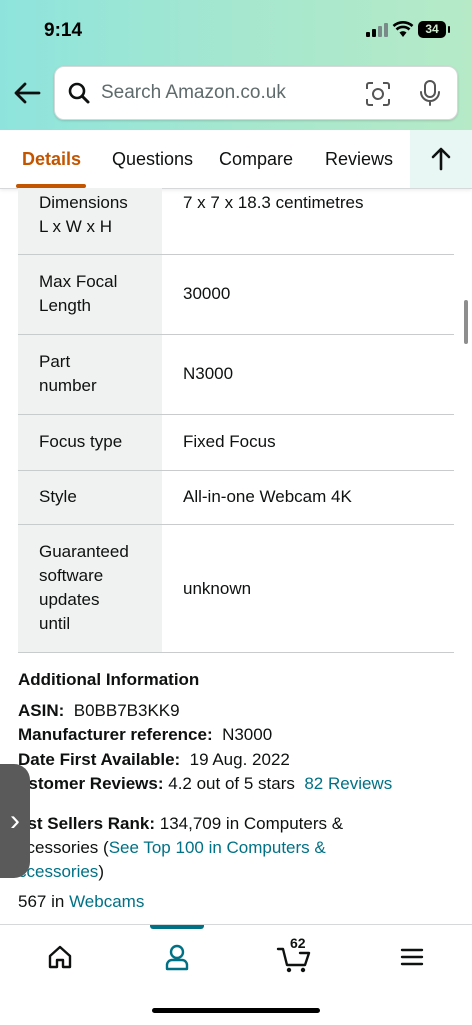  Describe the element at coordinates (378, 94) in the screenshot. I see `camera-lens-icon` at that location.